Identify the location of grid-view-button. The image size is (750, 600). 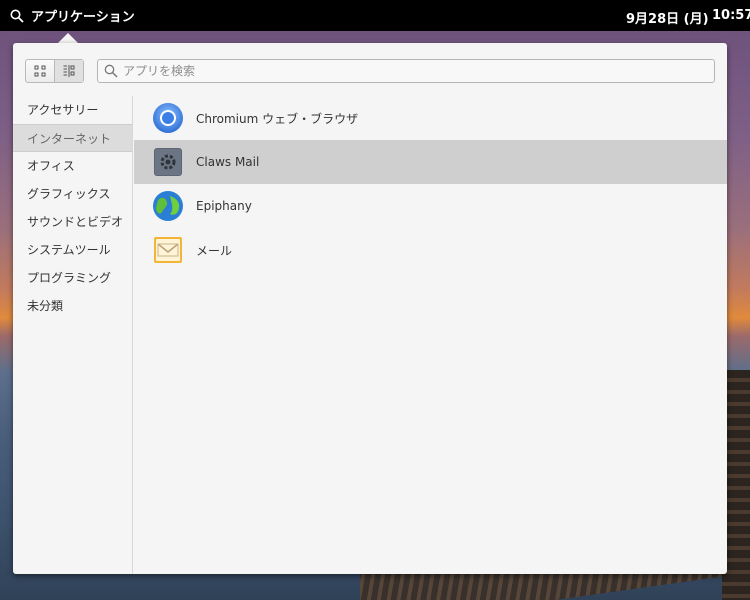
(40, 71).